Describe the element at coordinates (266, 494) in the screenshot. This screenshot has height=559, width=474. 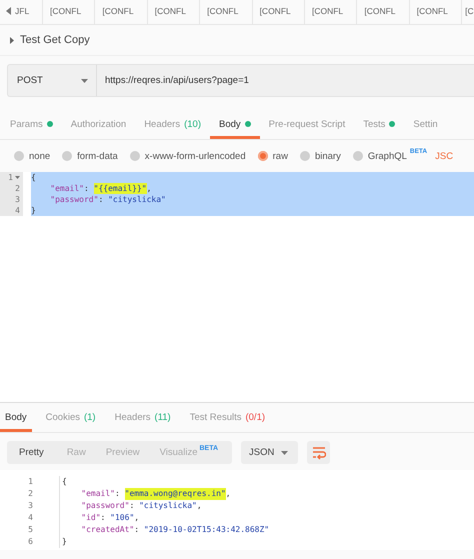
I see `code-line: "email": "emma.wong@reqres.in",` at that location.